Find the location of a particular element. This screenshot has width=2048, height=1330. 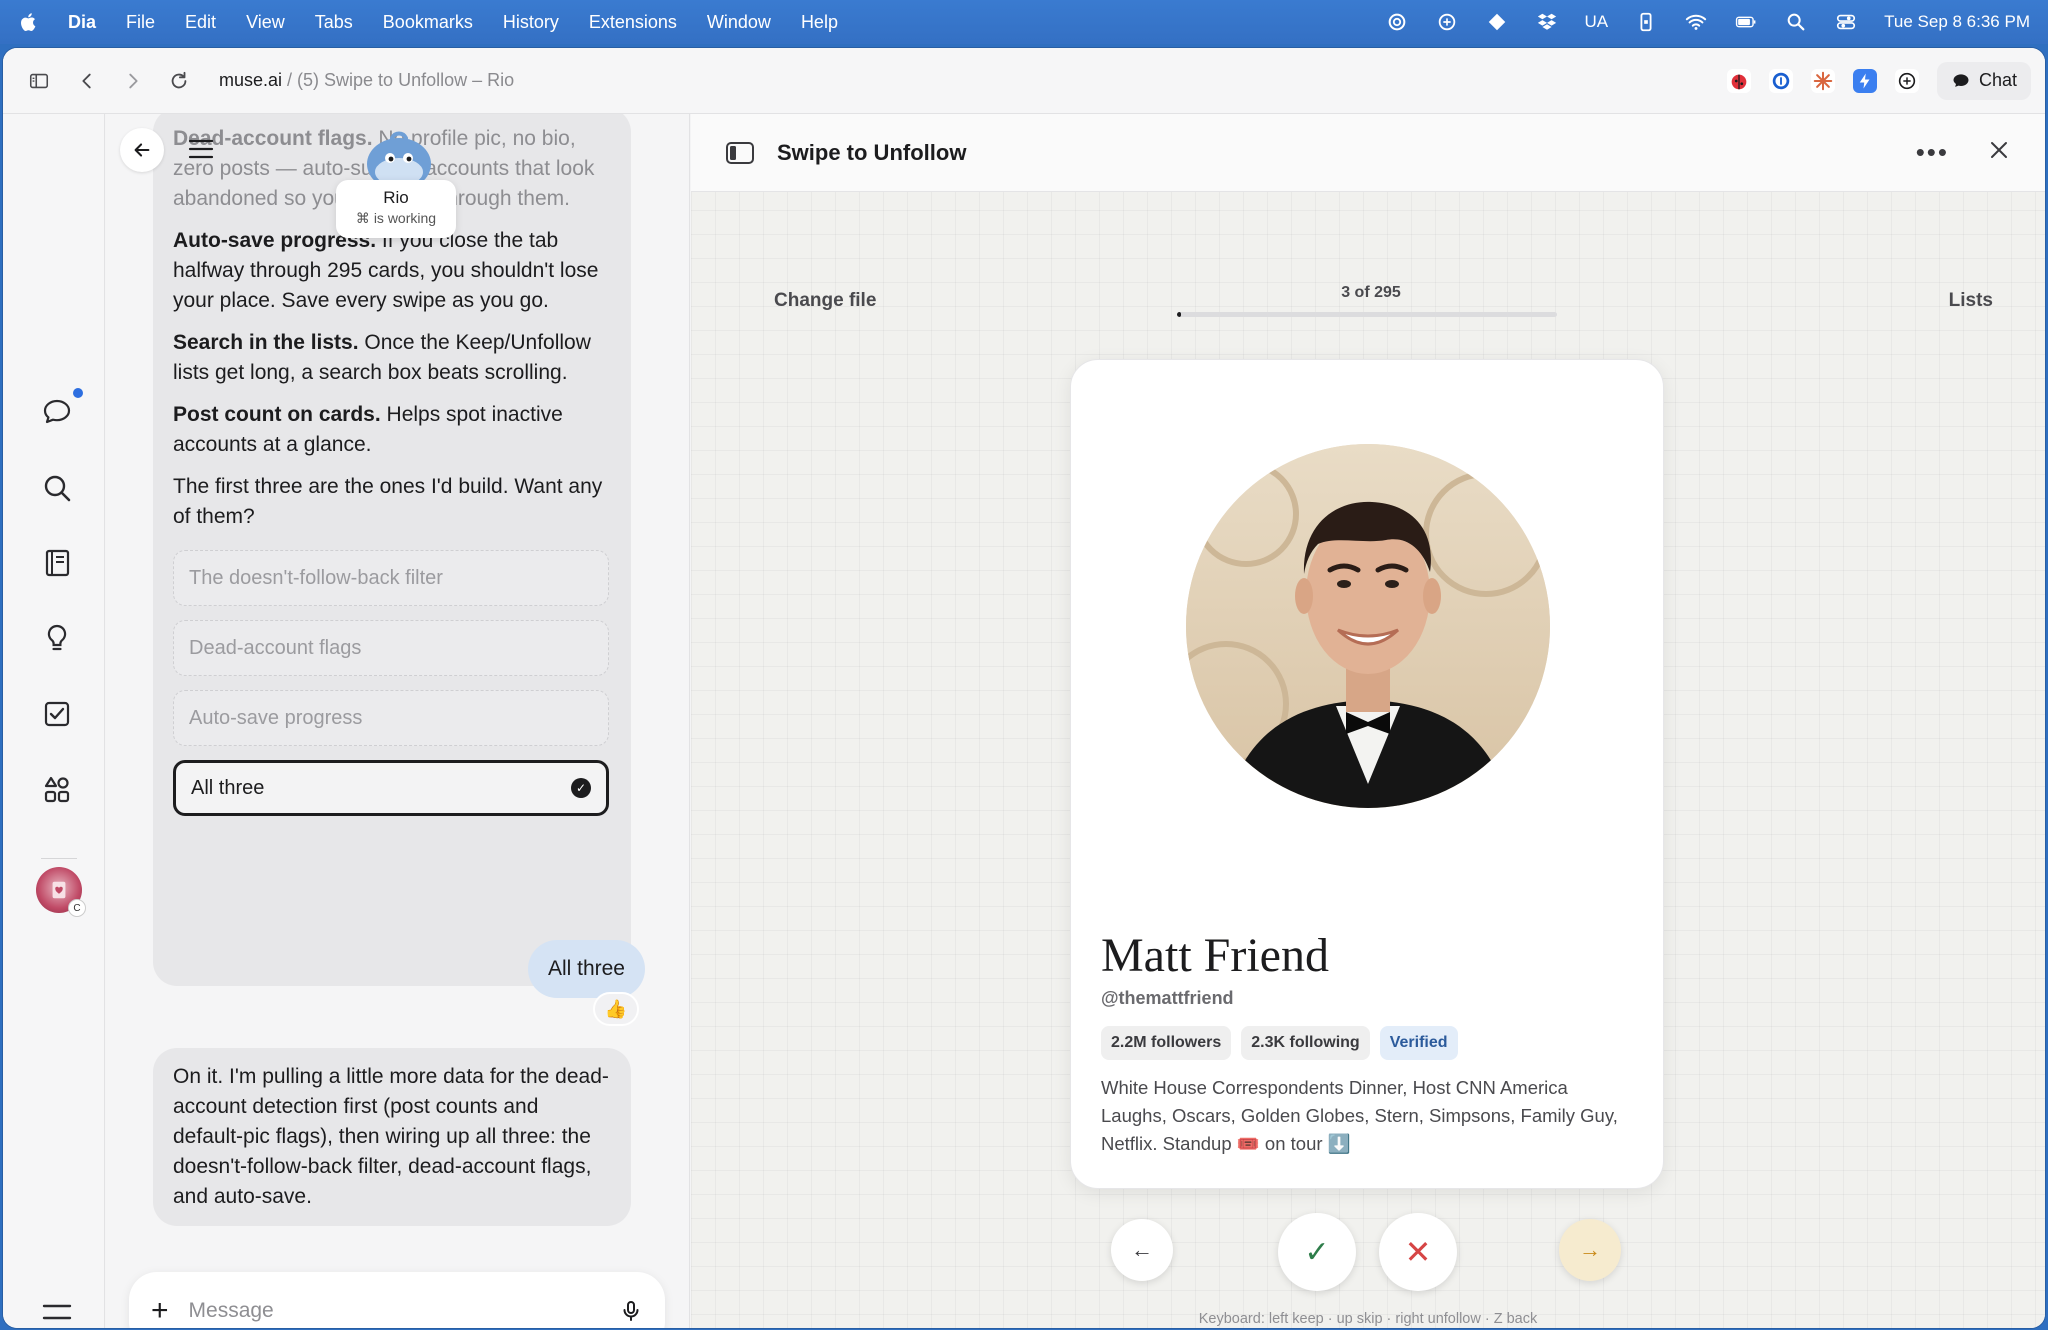

progress-counter: 3 of 295 is located at coordinates (1371, 292).